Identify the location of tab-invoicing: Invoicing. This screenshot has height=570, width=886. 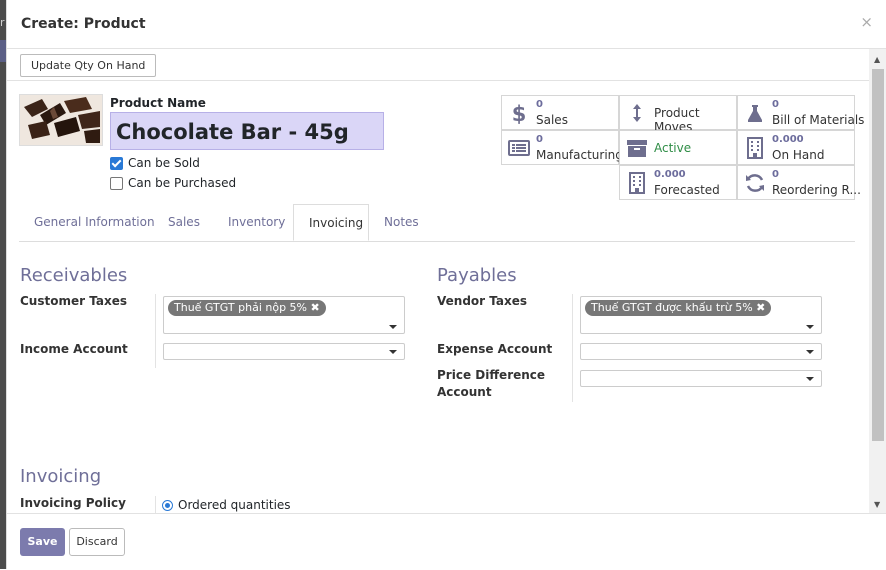
(331, 222).